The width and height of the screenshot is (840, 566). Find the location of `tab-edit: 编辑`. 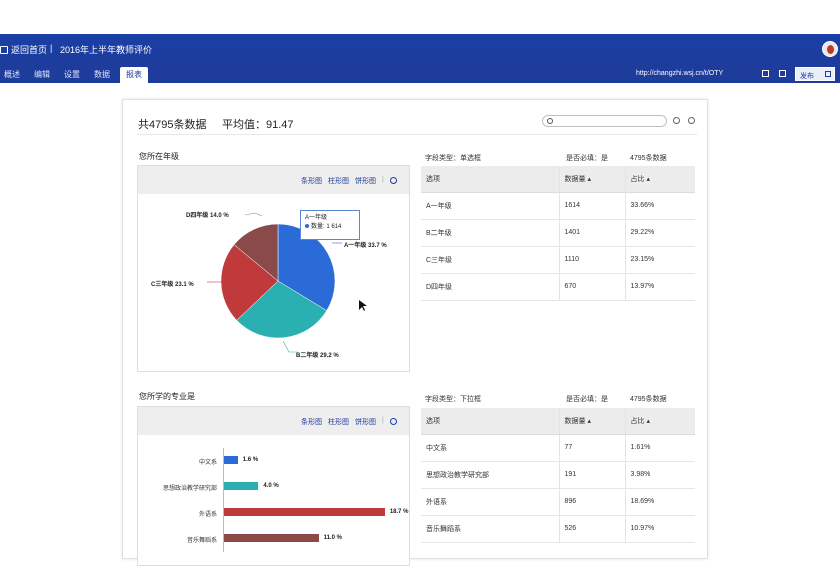

tab-edit: 编辑 is located at coordinates (42, 74).